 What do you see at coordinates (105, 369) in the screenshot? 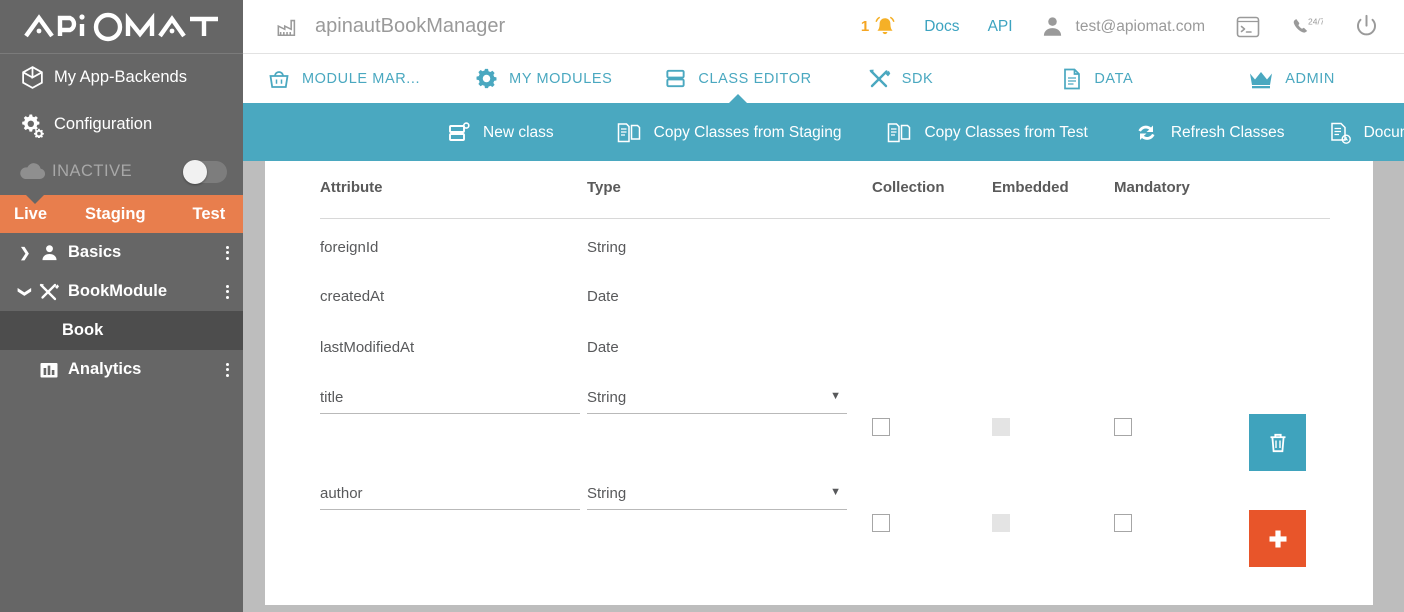
I see `tree-item-label: Analytics` at bounding box center [105, 369].